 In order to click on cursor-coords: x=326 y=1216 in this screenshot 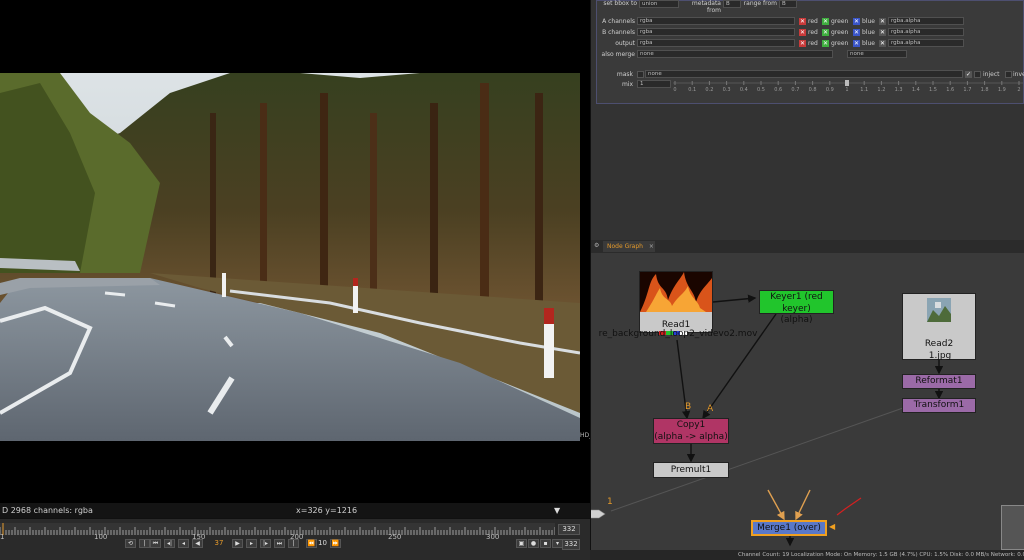, I will do `click(327, 510)`.